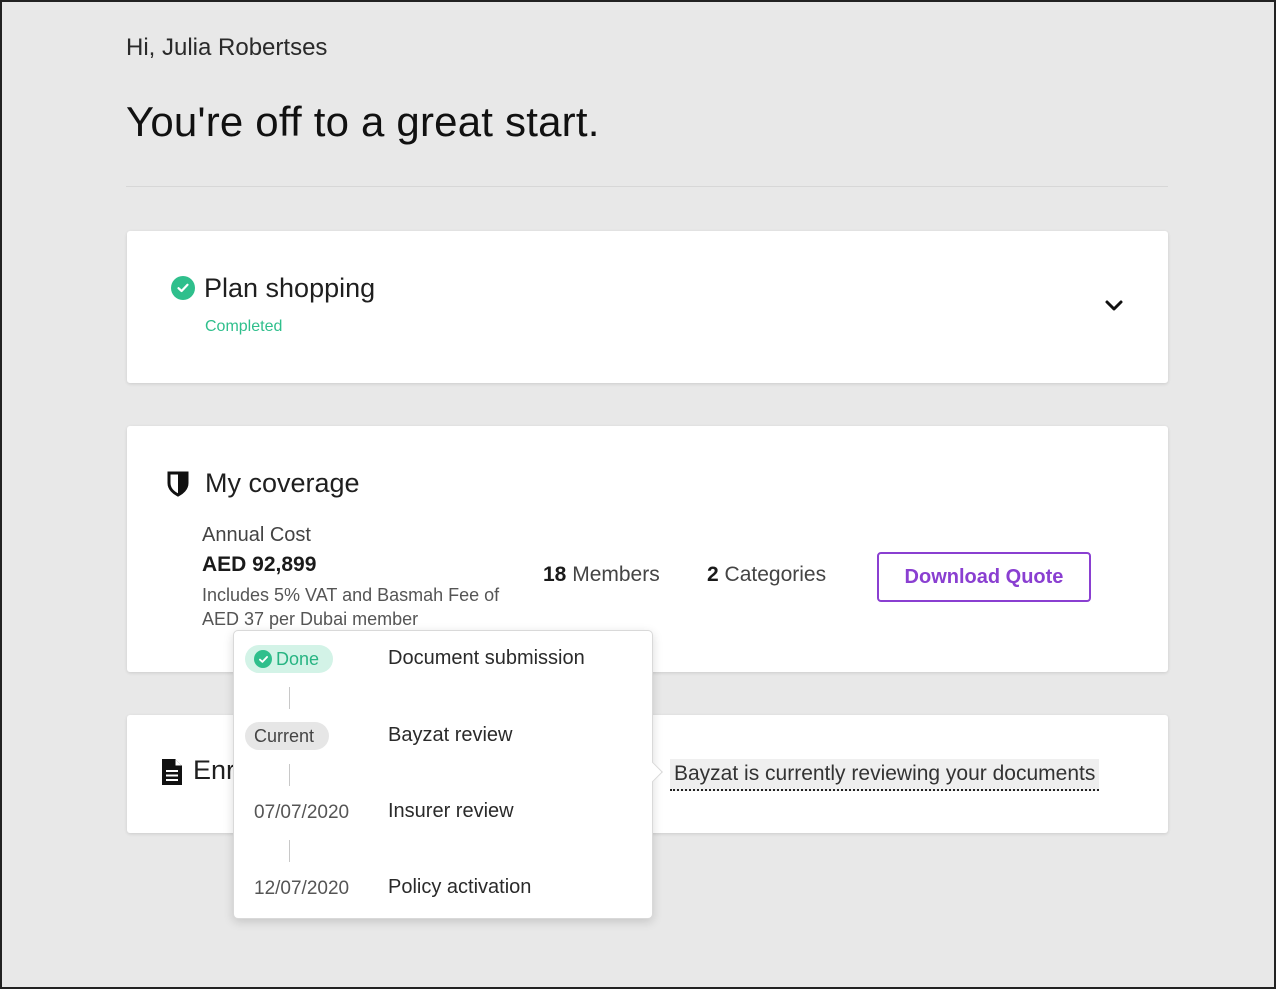  Describe the element at coordinates (298, 658) in the screenshot. I see `done-badge-label: Done` at that location.